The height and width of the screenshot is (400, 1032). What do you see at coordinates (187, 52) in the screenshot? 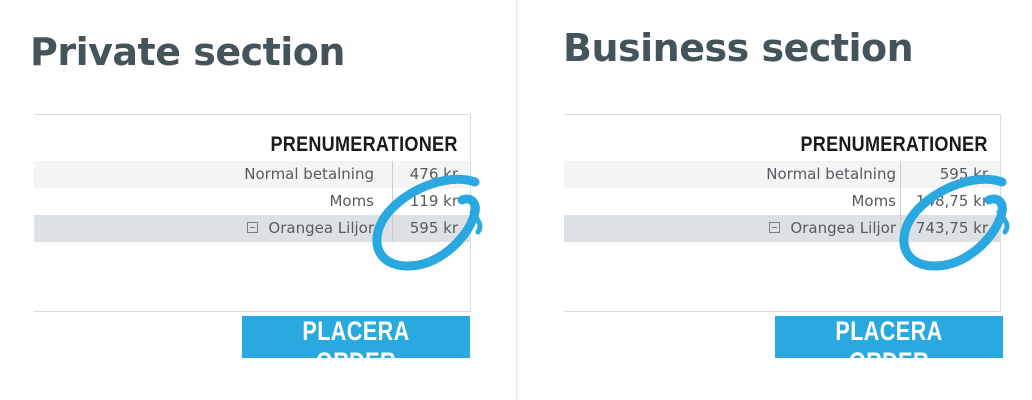
I see `private-section-title: Private section` at bounding box center [187, 52].